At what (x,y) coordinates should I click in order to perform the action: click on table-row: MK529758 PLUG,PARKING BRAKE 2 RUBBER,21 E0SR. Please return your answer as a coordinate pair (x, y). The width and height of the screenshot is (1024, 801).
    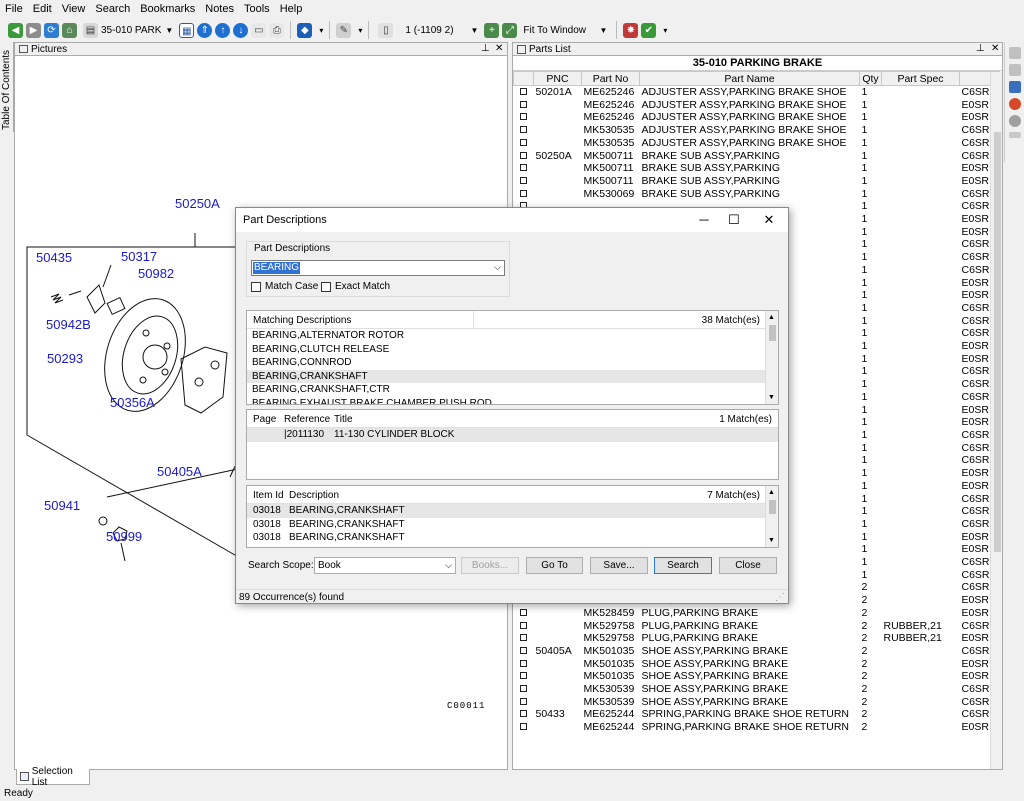
    Looking at the image, I should click on (757, 638).